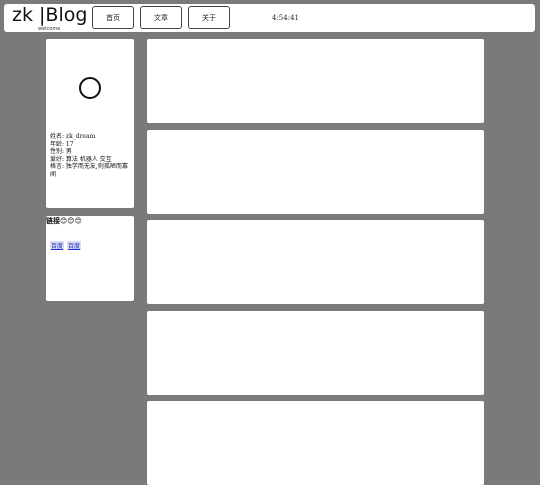  I want to click on profile-motto: 格言: 独学而无友,则孤陋而寡闻, so click(89, 170).